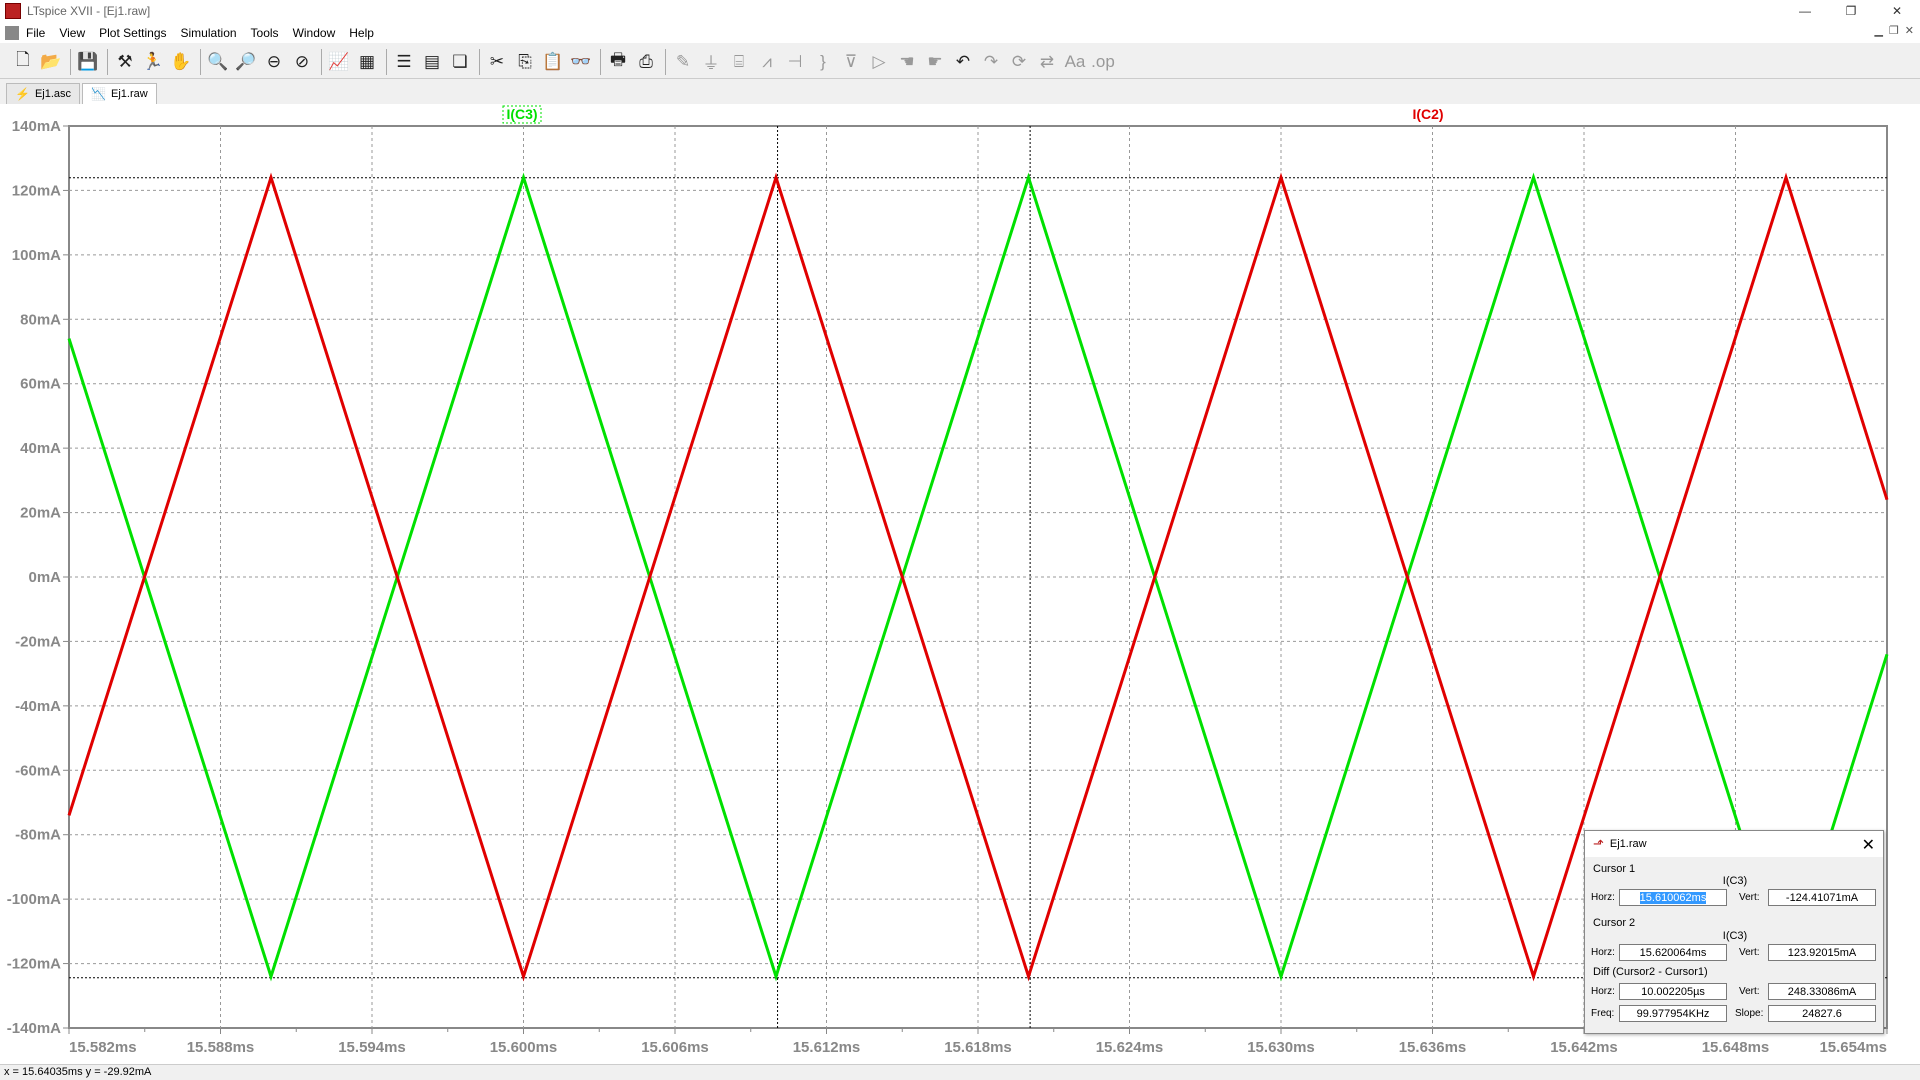 The image size is (1920, 1080). What do you see at coordinates (36, 126) in the screenshot?
I see `y-tick-label: 140mA` at bounding box center [36, 126].